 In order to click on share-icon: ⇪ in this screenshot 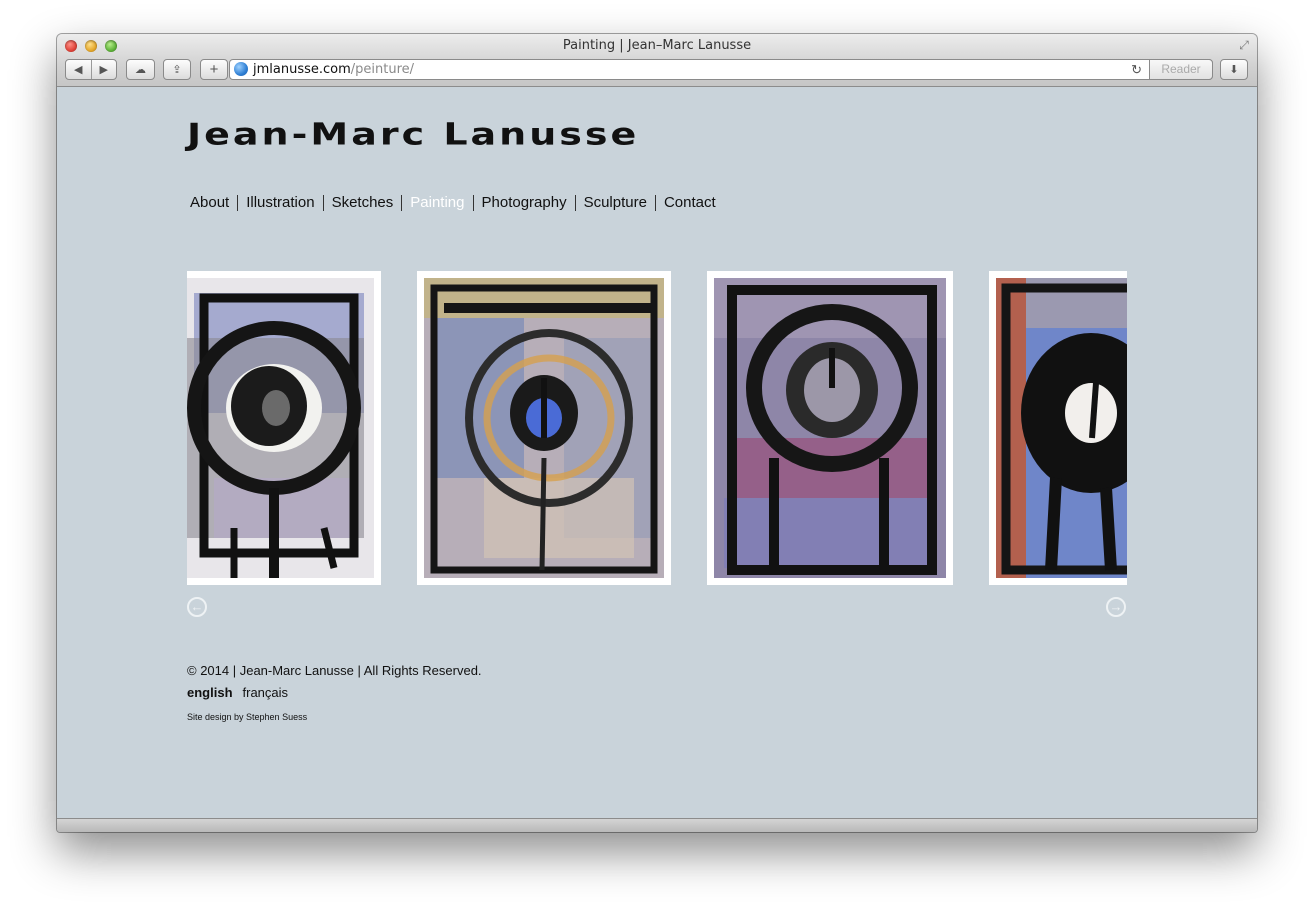, I will do `click(177, 70)`.